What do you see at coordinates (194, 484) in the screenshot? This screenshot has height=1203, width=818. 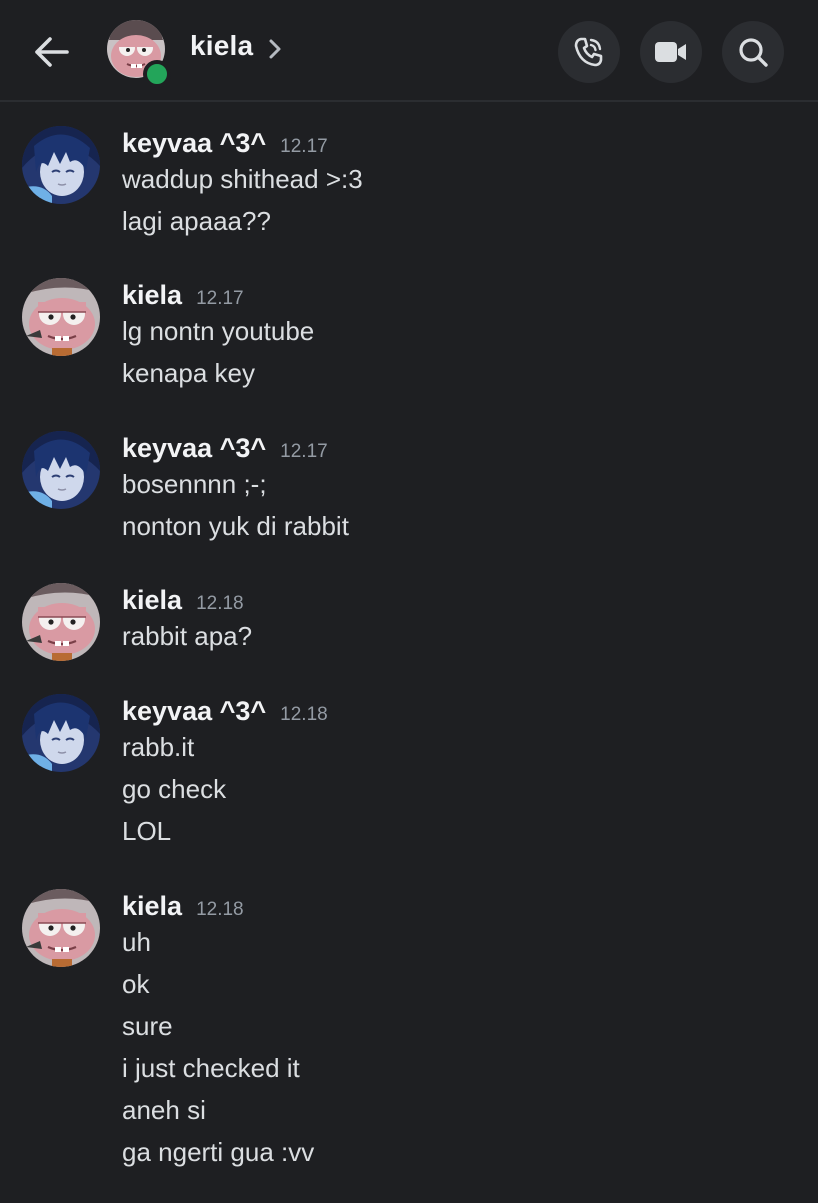 I see `message-text: bosennnn ;-;` at bounding box center [194, 484].